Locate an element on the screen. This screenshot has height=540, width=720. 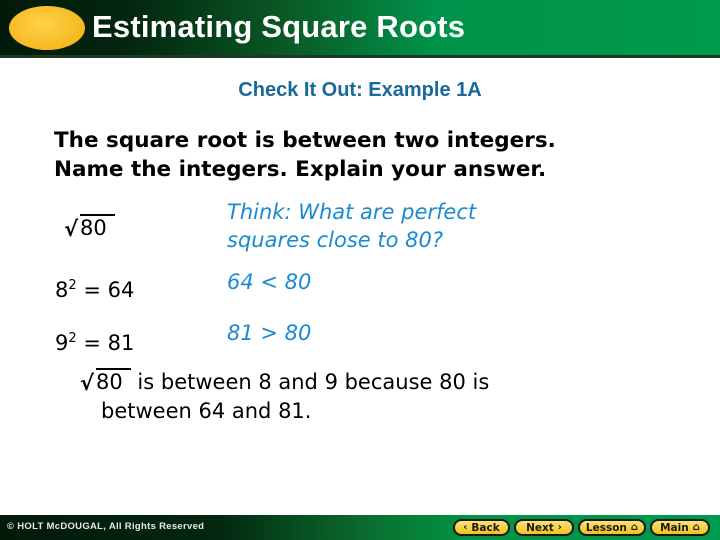
logo-oval-icon is located at coordinates (47, 28).